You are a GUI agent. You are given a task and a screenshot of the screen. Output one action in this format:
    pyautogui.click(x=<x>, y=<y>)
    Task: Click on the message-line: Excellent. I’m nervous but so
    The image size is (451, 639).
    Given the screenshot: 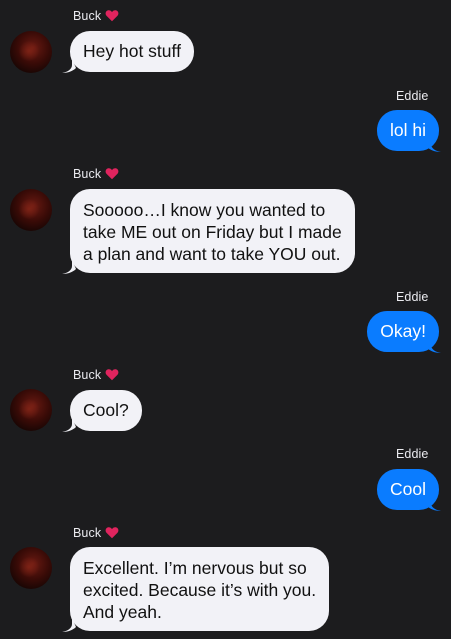 What is the action you would take?
    pyautogui.click(x=195, y=568)
    